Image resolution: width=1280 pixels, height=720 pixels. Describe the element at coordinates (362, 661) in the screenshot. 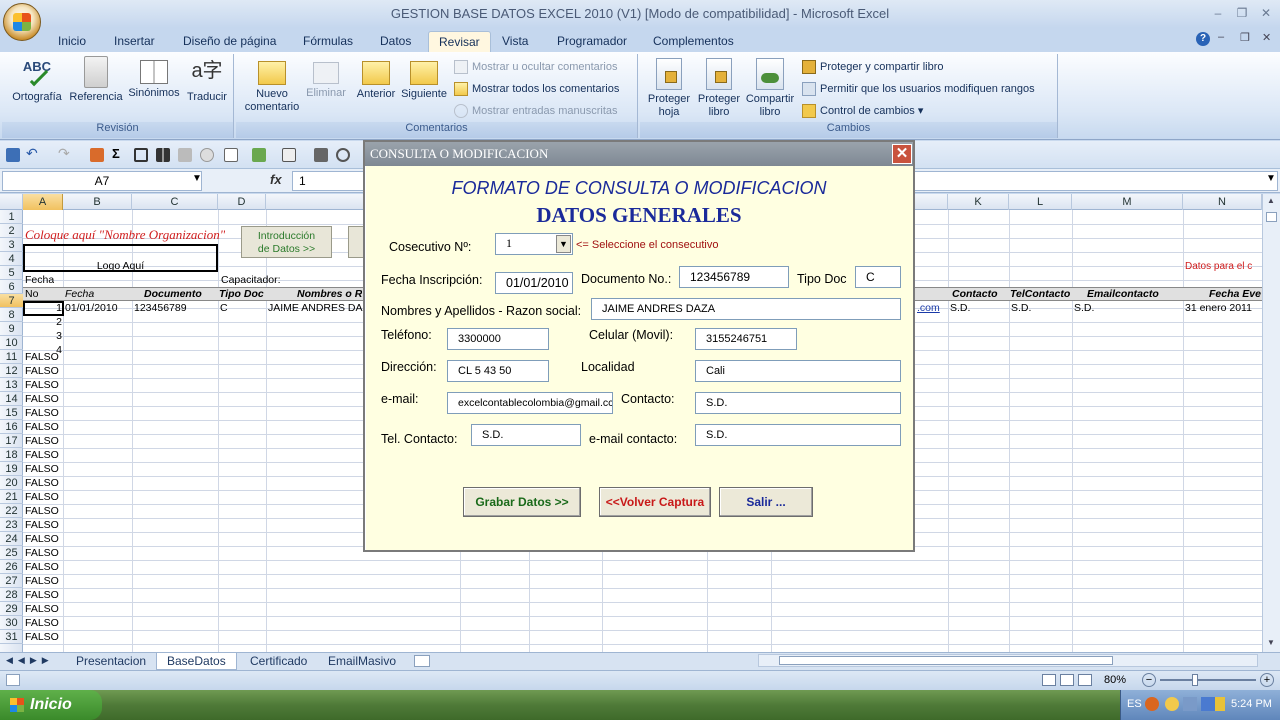

I see `sheet-tab-emailmasivo: EmailMasivo` at that location.